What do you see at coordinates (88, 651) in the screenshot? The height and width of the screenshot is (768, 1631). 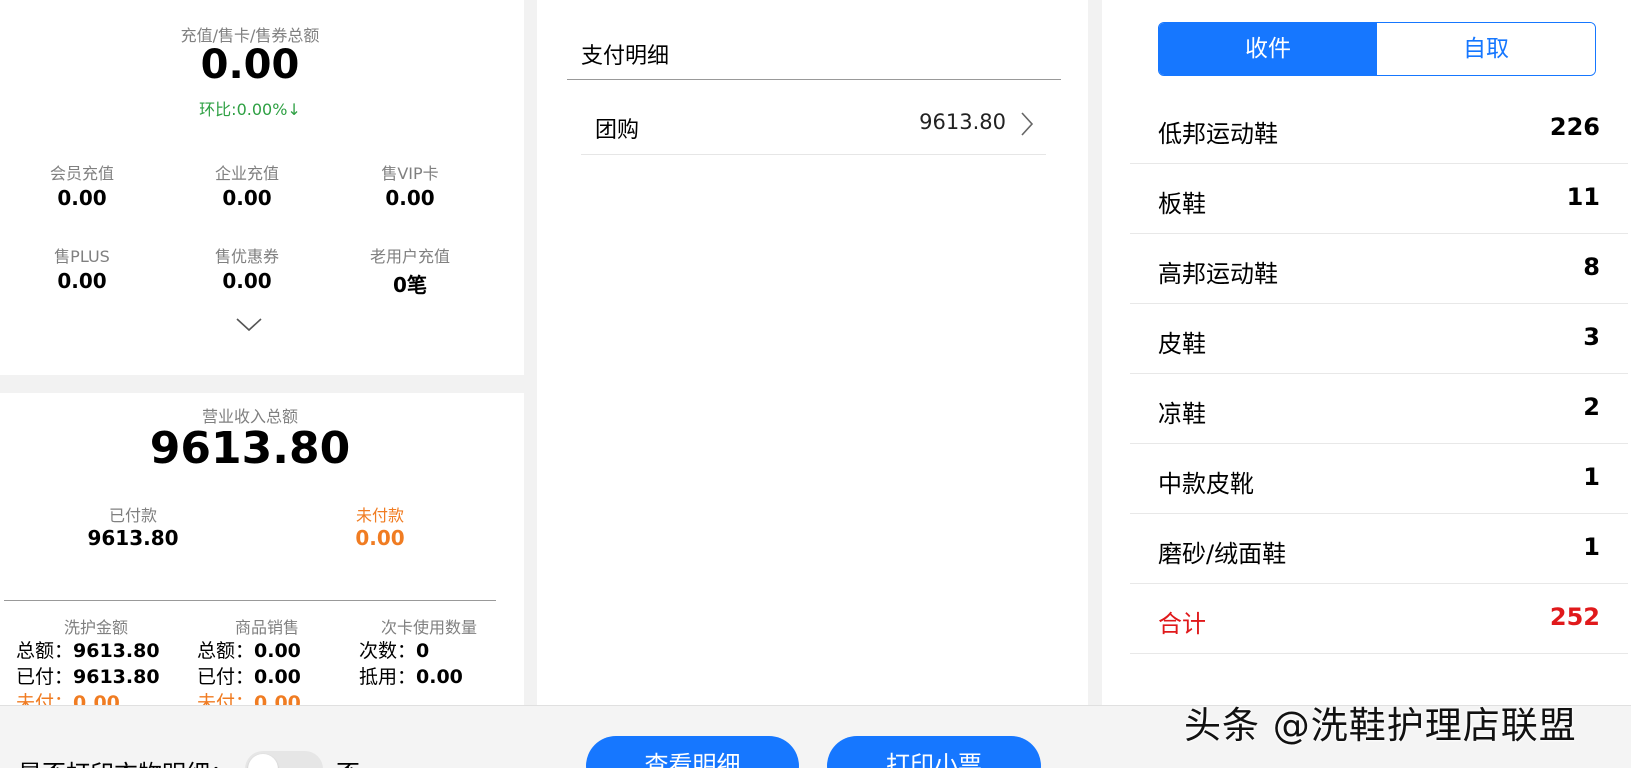 I see `stat-row: 总额：9613.80` at bounding box center [88, 651].